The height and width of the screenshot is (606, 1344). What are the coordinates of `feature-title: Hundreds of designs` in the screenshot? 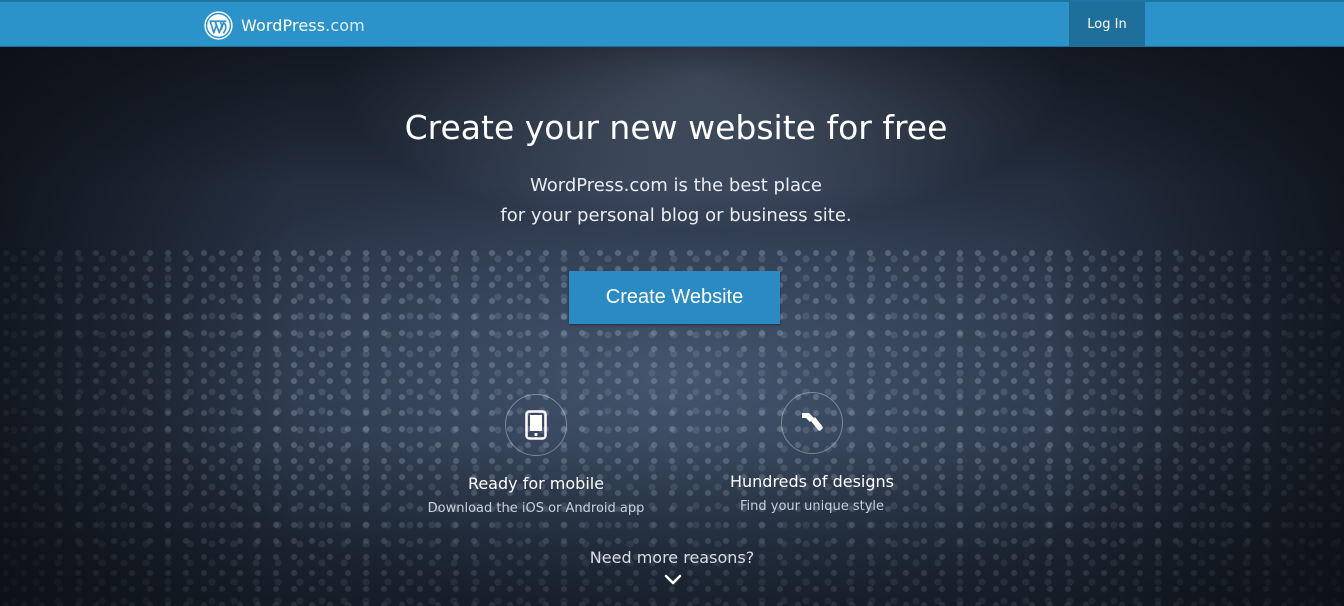 It's located at (812, 481).